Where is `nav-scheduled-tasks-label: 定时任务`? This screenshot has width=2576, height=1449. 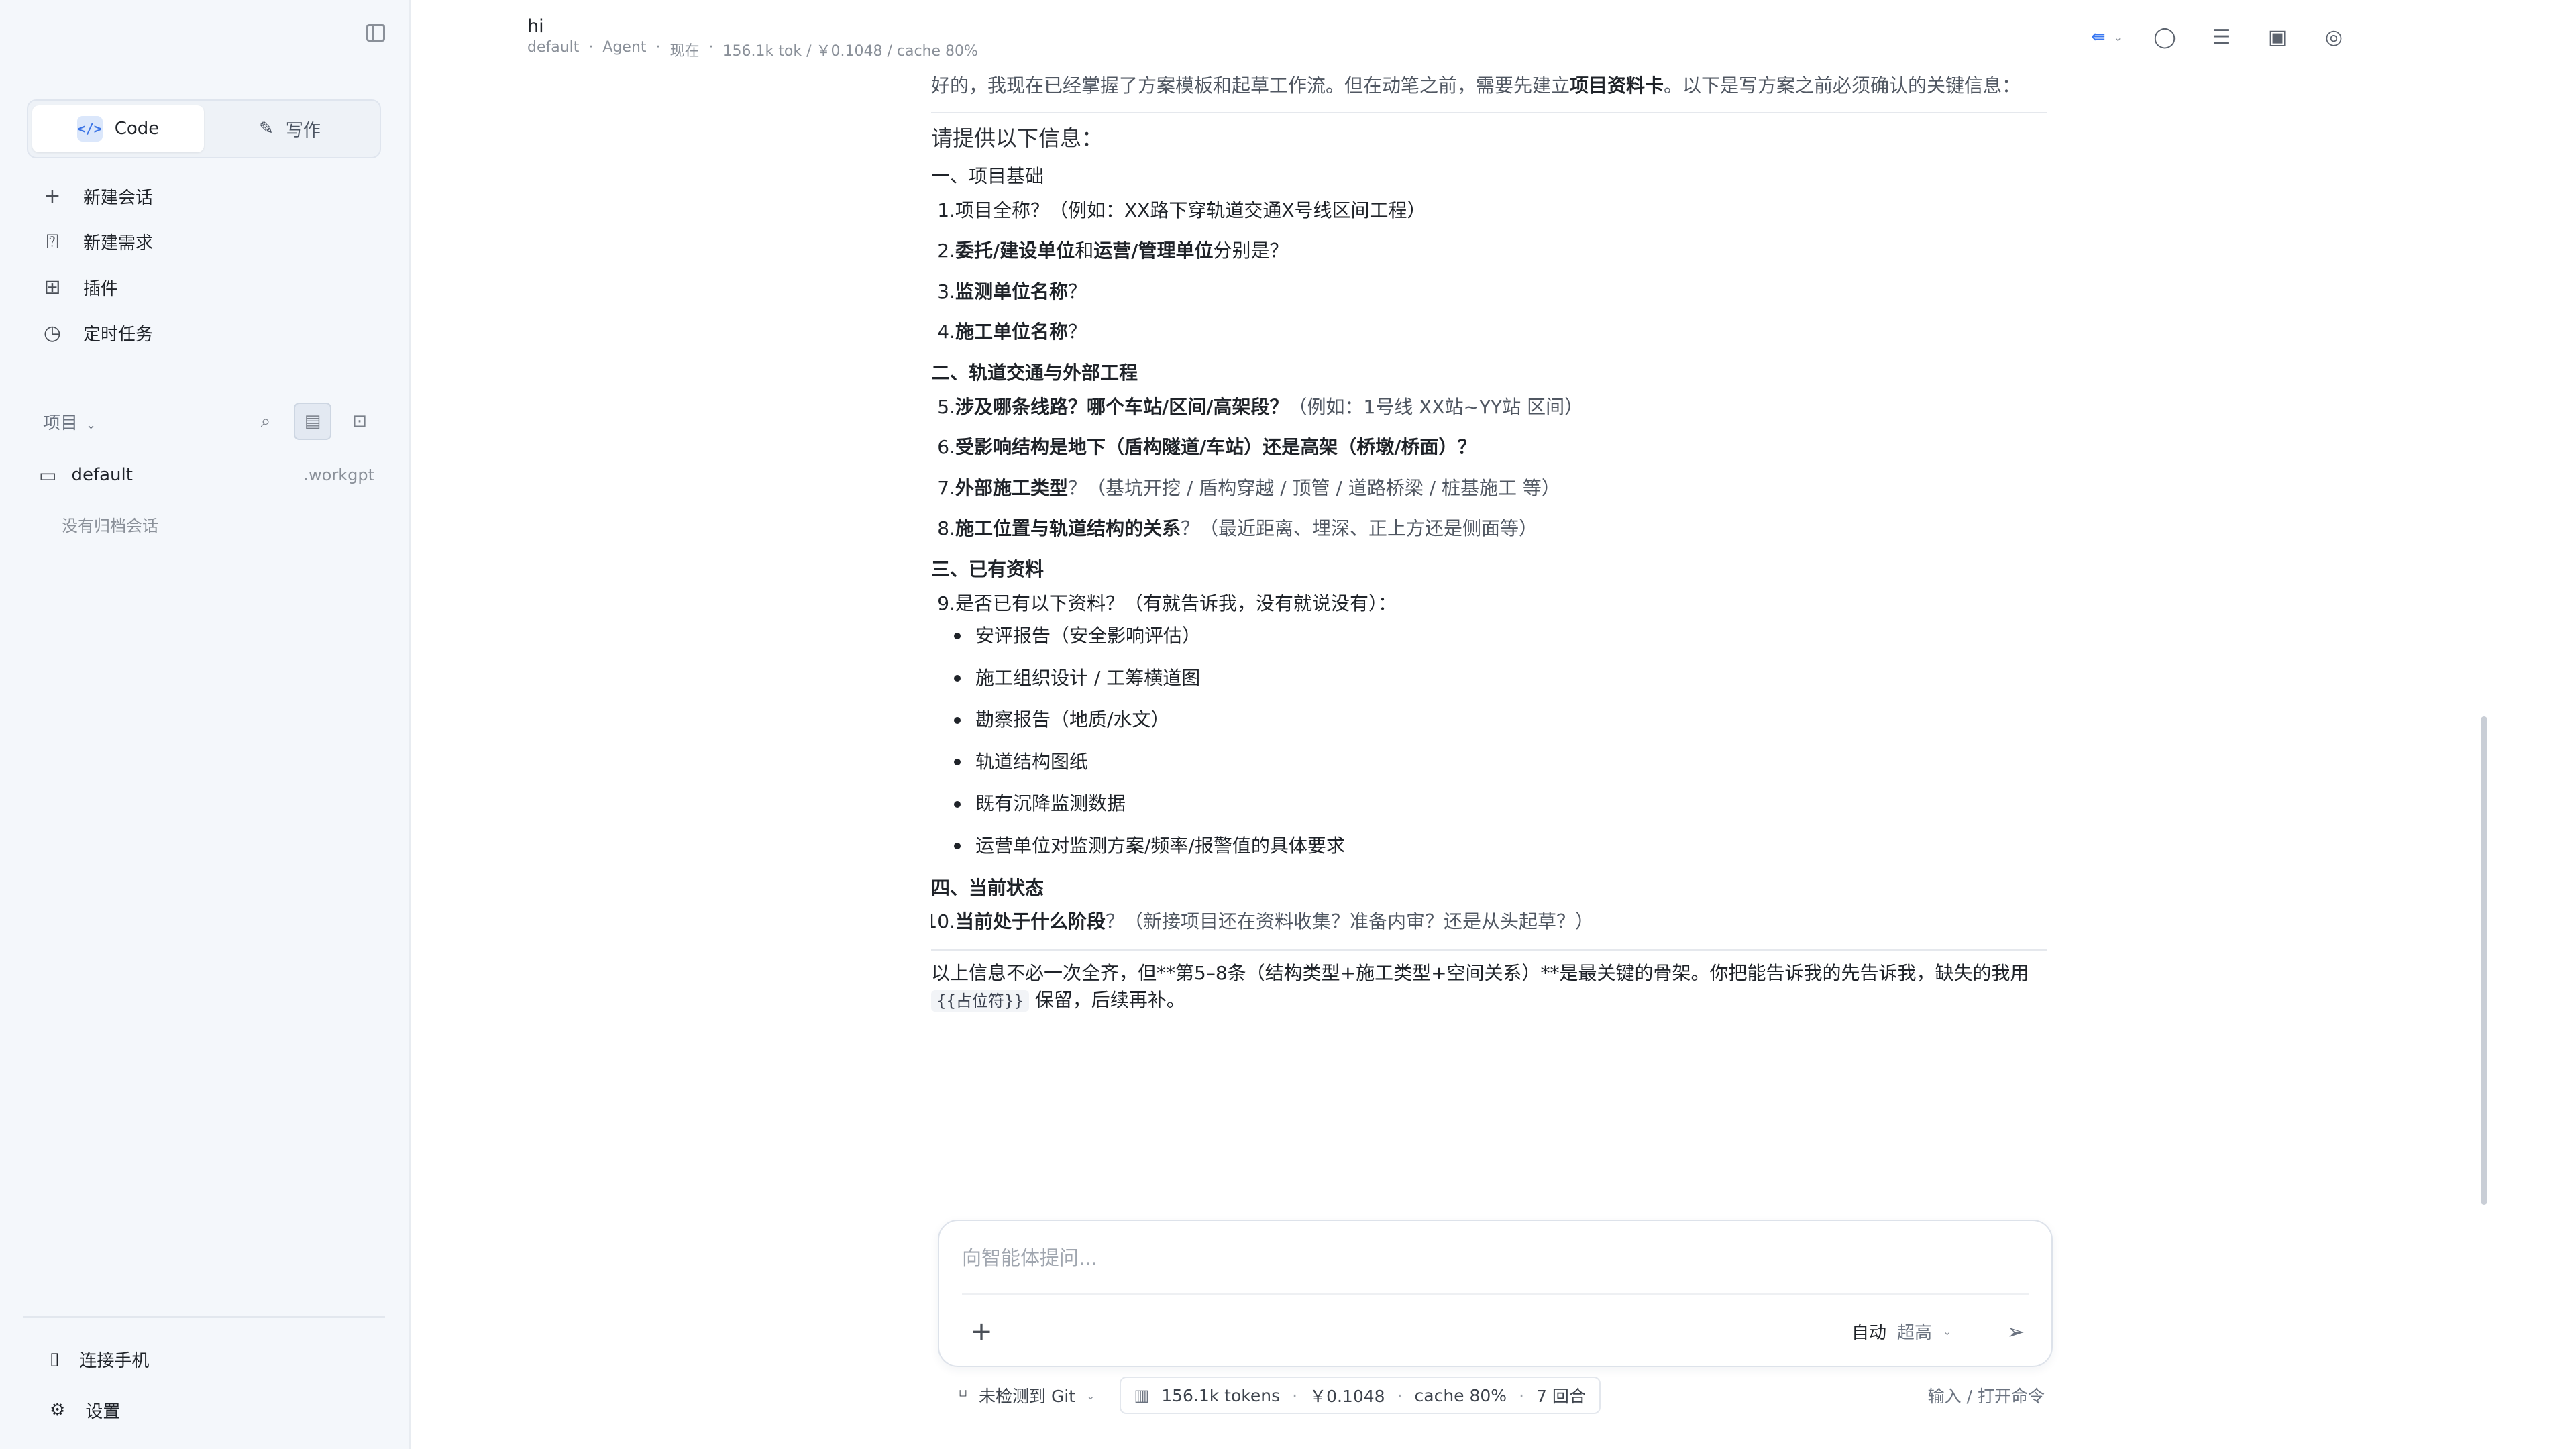
nav-scheduled-tasks-label: 定时任务 is located at coordinates (118, 334).